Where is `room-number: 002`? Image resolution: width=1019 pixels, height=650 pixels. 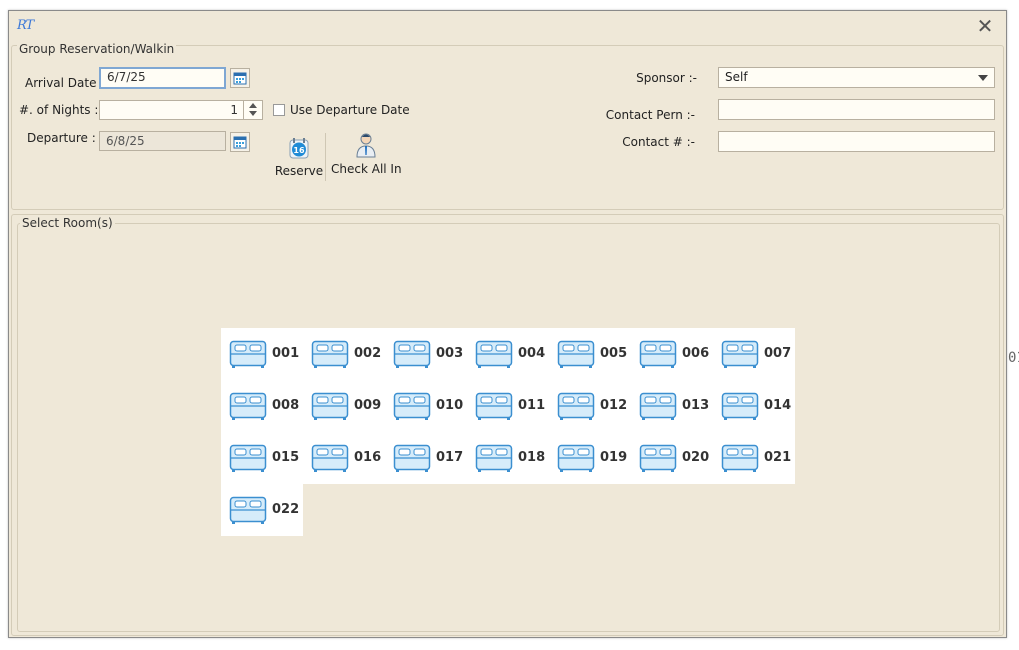 room-number: 002 is located at coordinates (368, 353).